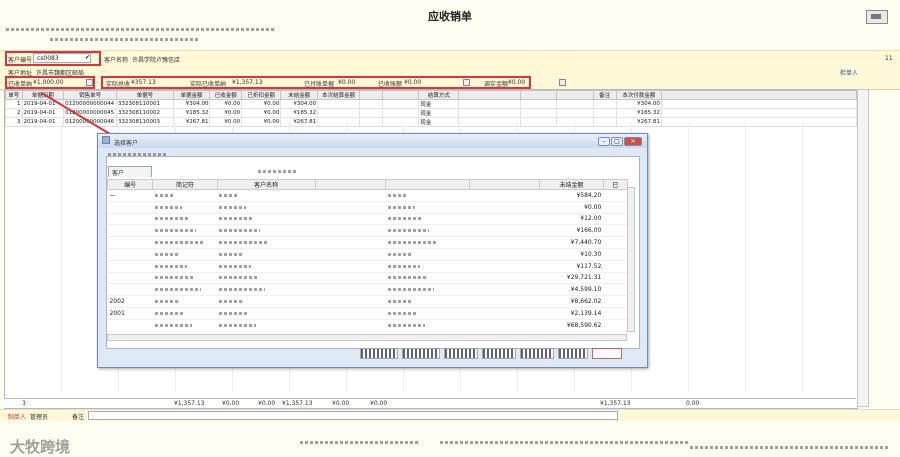 This screenshot has height=457, width=900. Describe the element at coordinates (367, 313) in the screenshot. I see `list-item: 2001 ¥2,139.14` at that location.